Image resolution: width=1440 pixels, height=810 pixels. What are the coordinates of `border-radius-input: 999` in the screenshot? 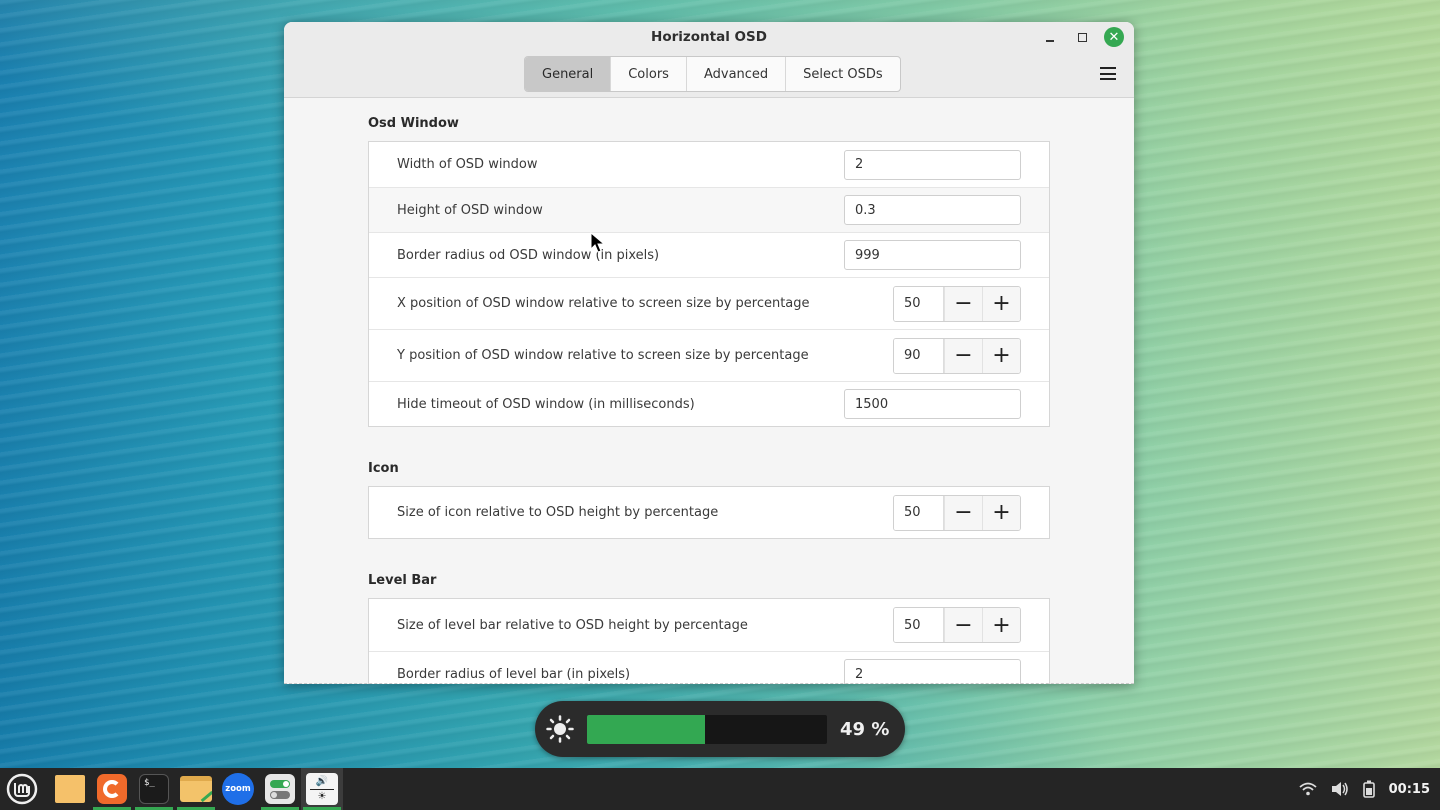 It's located at (932, 255).